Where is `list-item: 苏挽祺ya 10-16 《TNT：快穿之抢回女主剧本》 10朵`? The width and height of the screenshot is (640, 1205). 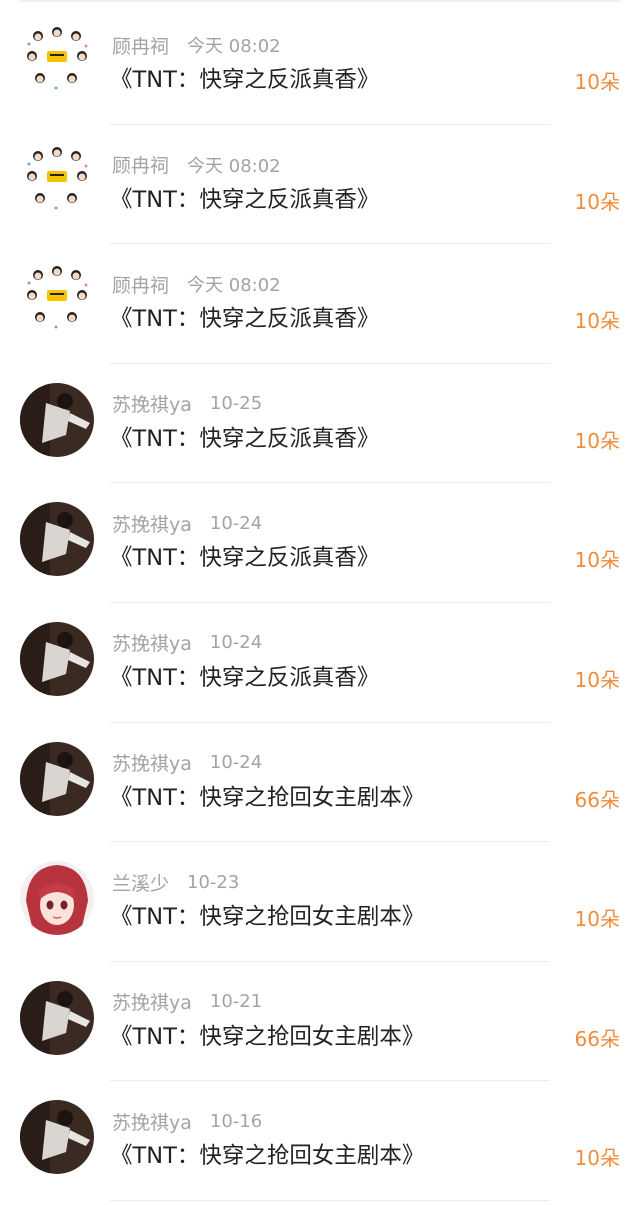 list-item: 苏挽祺ya 10-16 《TNT：快穿之抢回女主剧本》 10朵 is located at coordinates (320, 1141).